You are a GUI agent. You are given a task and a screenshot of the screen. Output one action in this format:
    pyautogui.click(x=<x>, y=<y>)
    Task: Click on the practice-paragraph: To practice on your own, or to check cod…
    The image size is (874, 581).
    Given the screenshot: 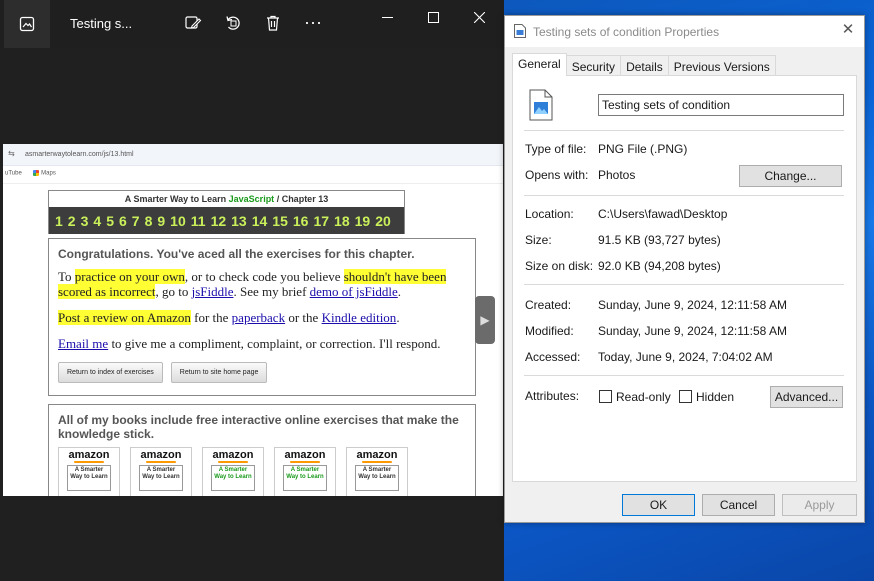 What is the action you would take?
    pyautogui.click(x=262, y=284)
    